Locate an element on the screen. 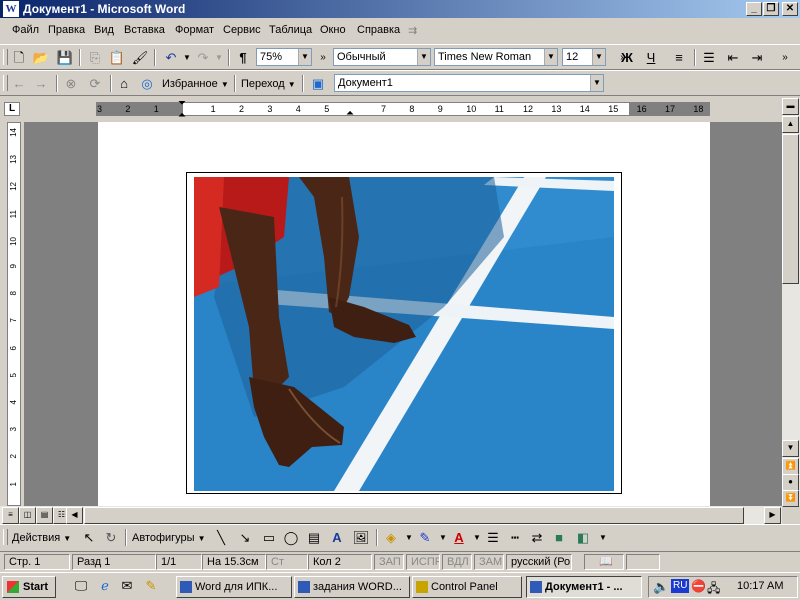 This screenshot has width=800, height=600. autoshapes-menu: Автофигуры ▼ is located at coordinates (169, 538).